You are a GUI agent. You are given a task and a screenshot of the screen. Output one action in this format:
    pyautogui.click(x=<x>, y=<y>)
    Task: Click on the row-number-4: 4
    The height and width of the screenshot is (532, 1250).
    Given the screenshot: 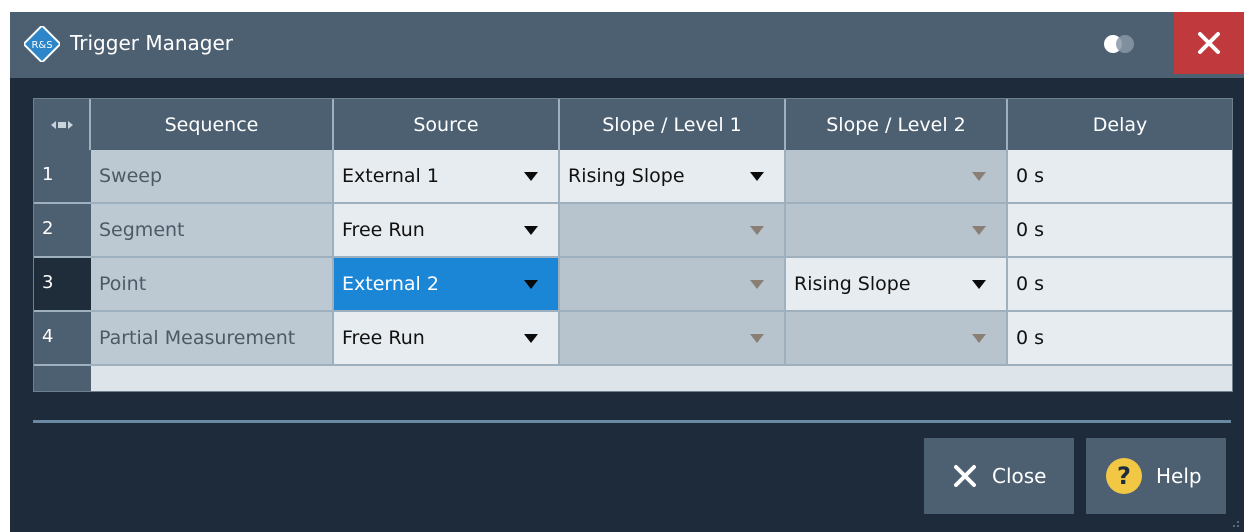 What is the action you would take?
    pyautogui.click(x=62, y=339)
    